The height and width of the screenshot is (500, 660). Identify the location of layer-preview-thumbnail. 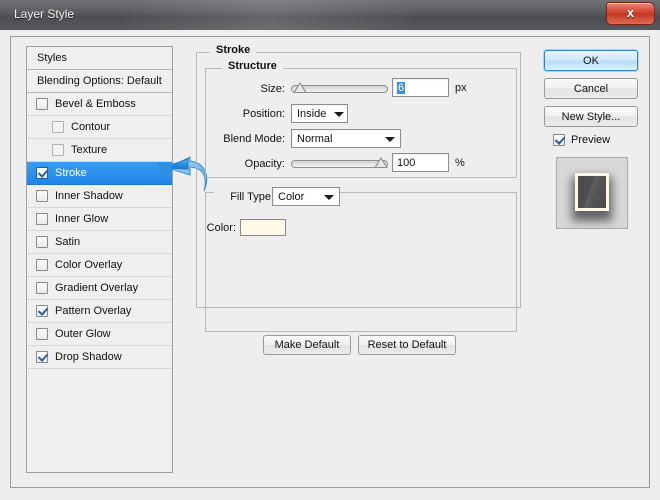
(592, 193).